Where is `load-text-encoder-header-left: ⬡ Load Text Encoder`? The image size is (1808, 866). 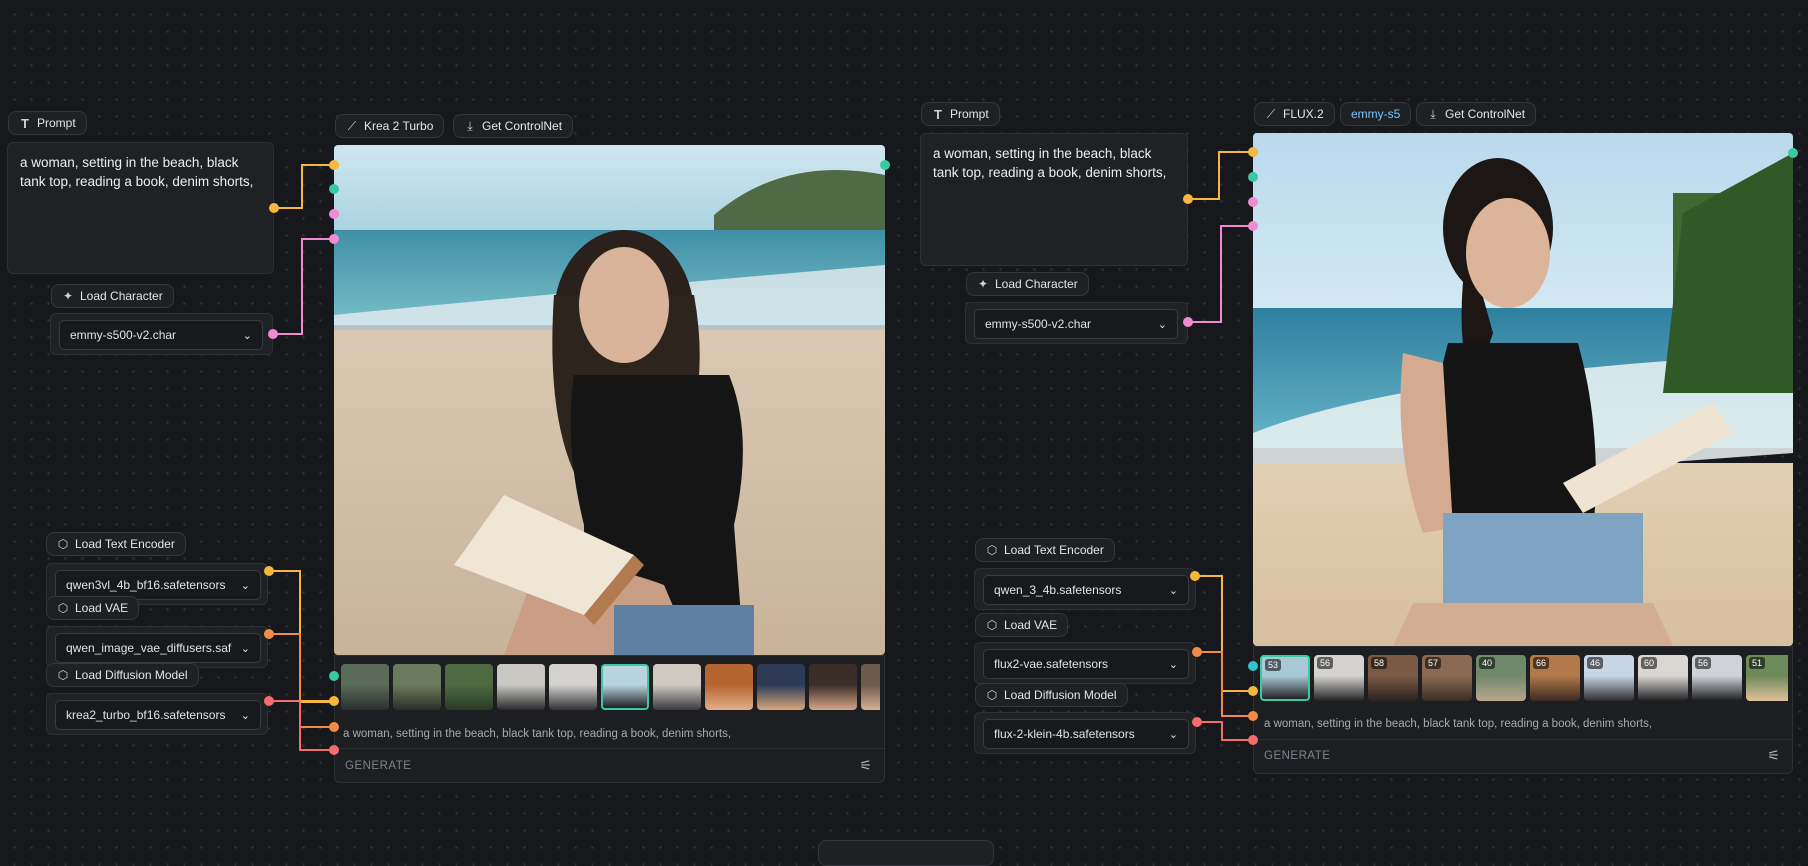 load-text-encoder-header-left: ⬡ Load Text Encoder is located at coordinates (116, 544).